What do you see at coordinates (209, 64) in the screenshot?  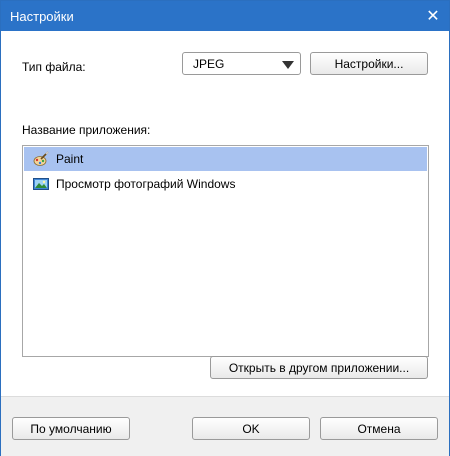 I see `file-type-value: JPEG` at bounding box center [209, 64].